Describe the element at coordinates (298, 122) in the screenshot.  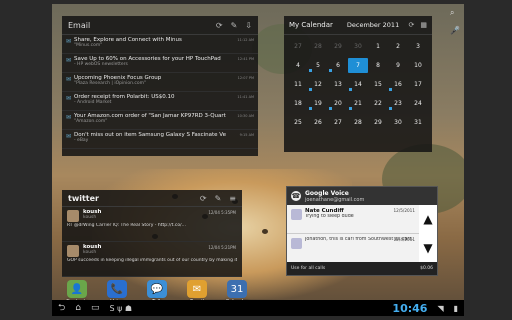
I see `calendar-day: 25` at that location.